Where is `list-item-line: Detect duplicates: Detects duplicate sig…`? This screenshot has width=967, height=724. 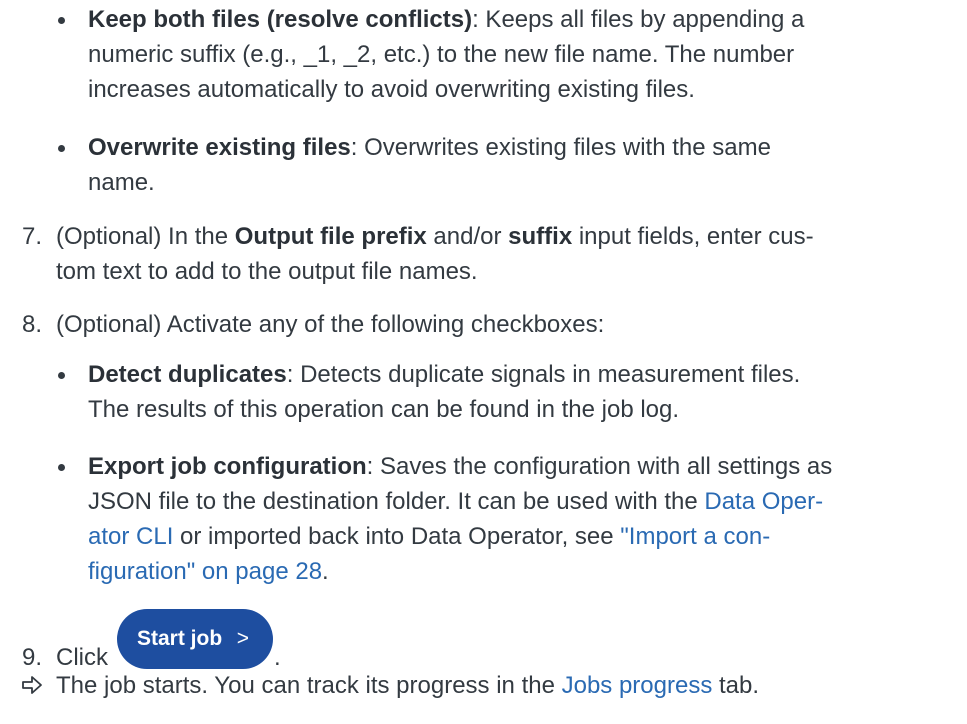
list-item-line: Detect duplicates: Detects duplicate sig… is located at coordinates (444, 374).